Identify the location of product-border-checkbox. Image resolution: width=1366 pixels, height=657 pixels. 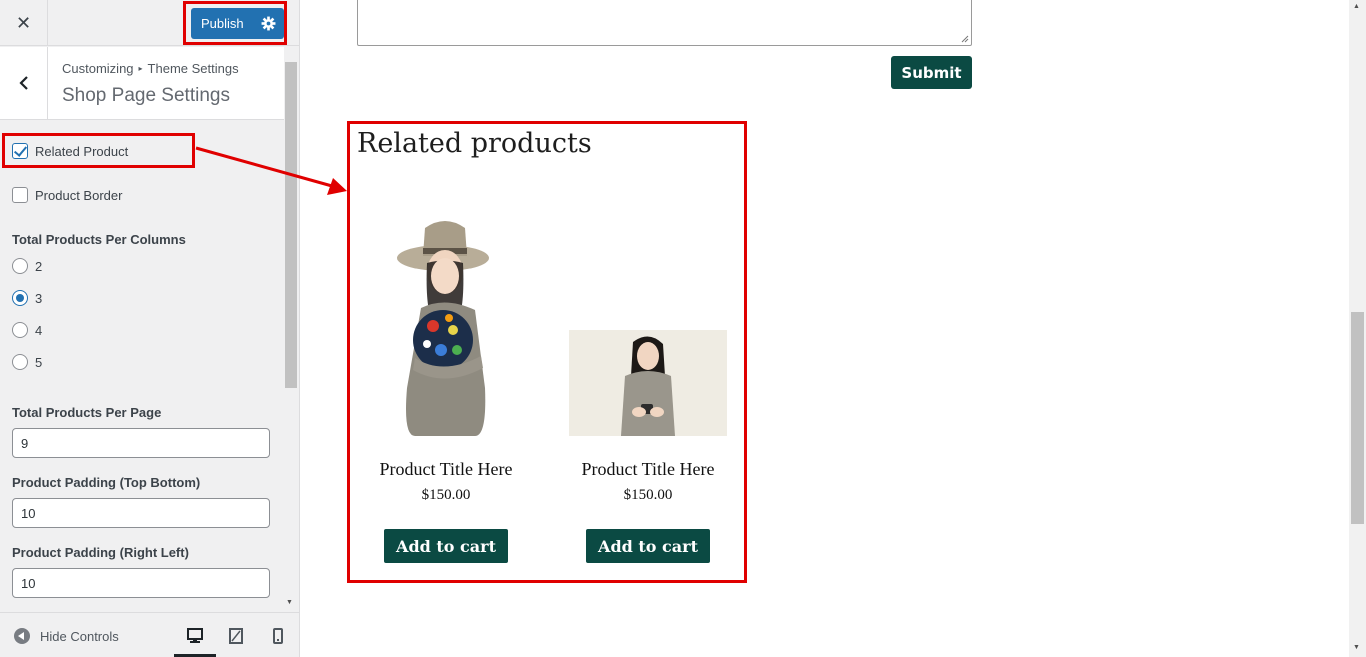
(20, 195).